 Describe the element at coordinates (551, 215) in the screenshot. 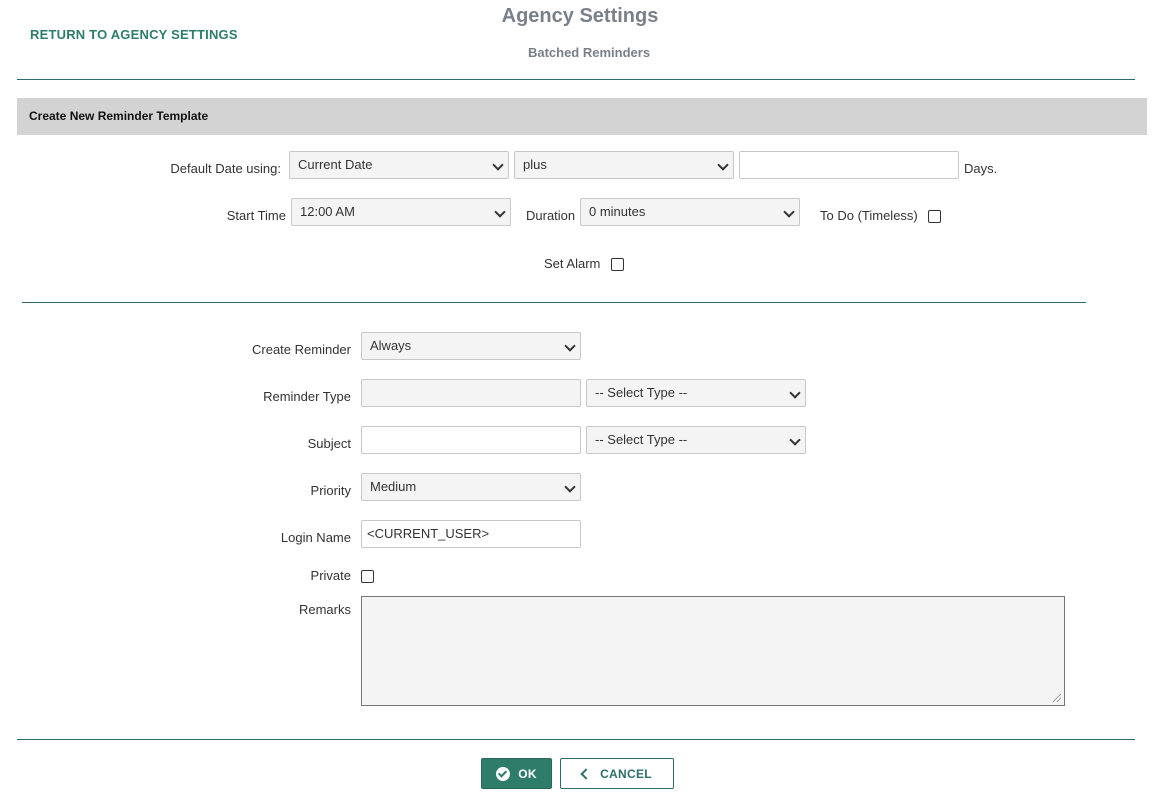

I see `duration-label: Duration` at that location.